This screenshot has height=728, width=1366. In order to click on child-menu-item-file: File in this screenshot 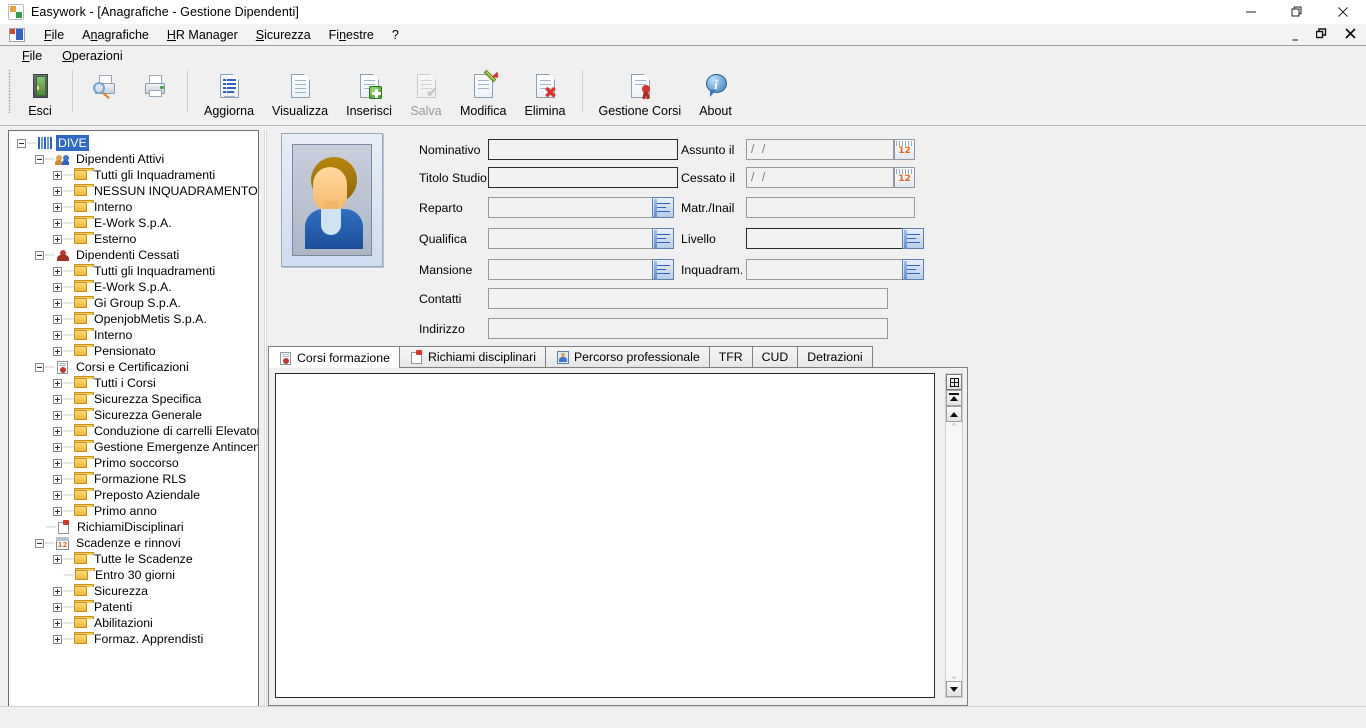, I will do `click(32, 56)`.